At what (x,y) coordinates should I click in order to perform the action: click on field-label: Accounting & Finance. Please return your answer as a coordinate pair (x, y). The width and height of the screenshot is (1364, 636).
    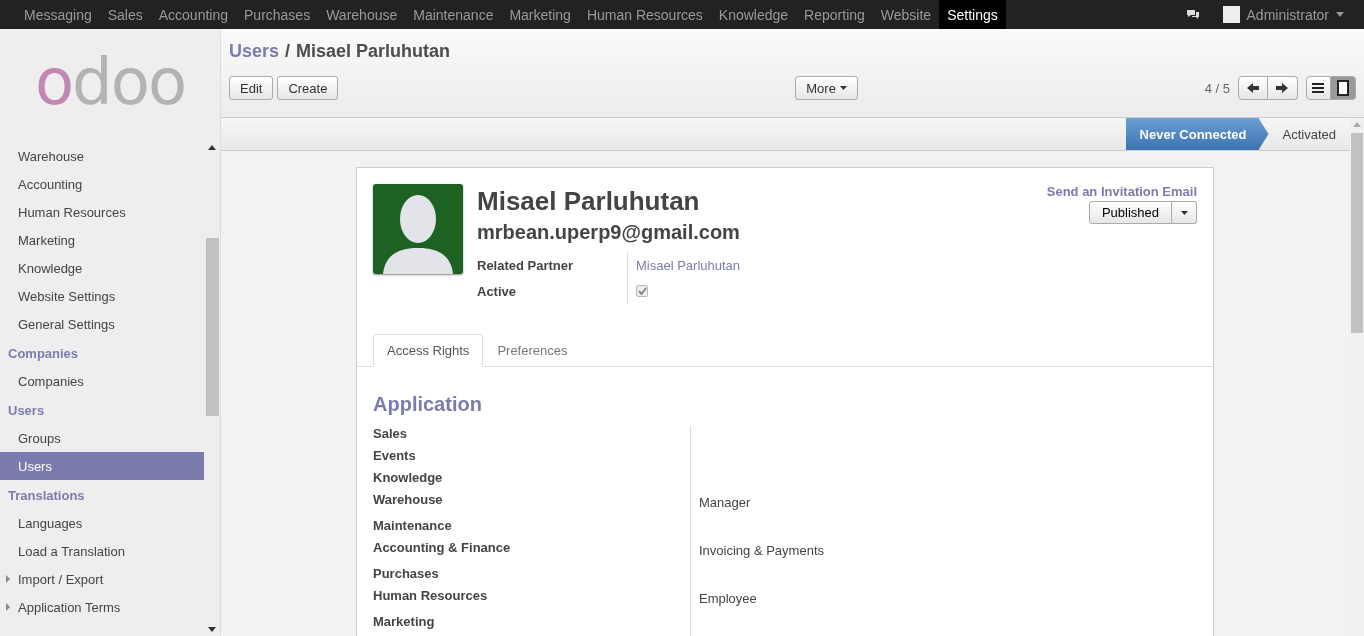
    Looking at the image, I should click on (442, 548).